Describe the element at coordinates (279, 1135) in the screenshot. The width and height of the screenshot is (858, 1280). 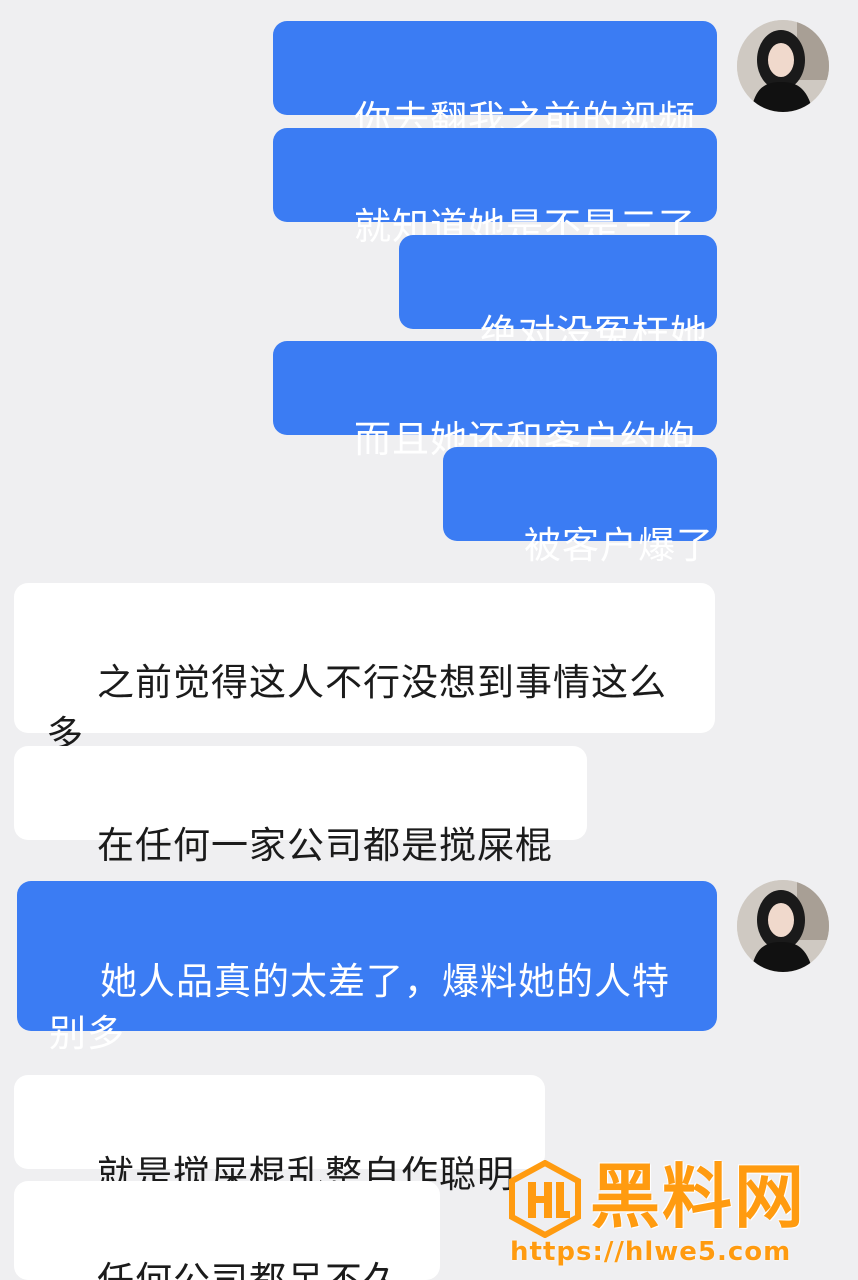
I see `message-bubble-incoming: 就是搅屎棍乱整自作聪明` at that location.